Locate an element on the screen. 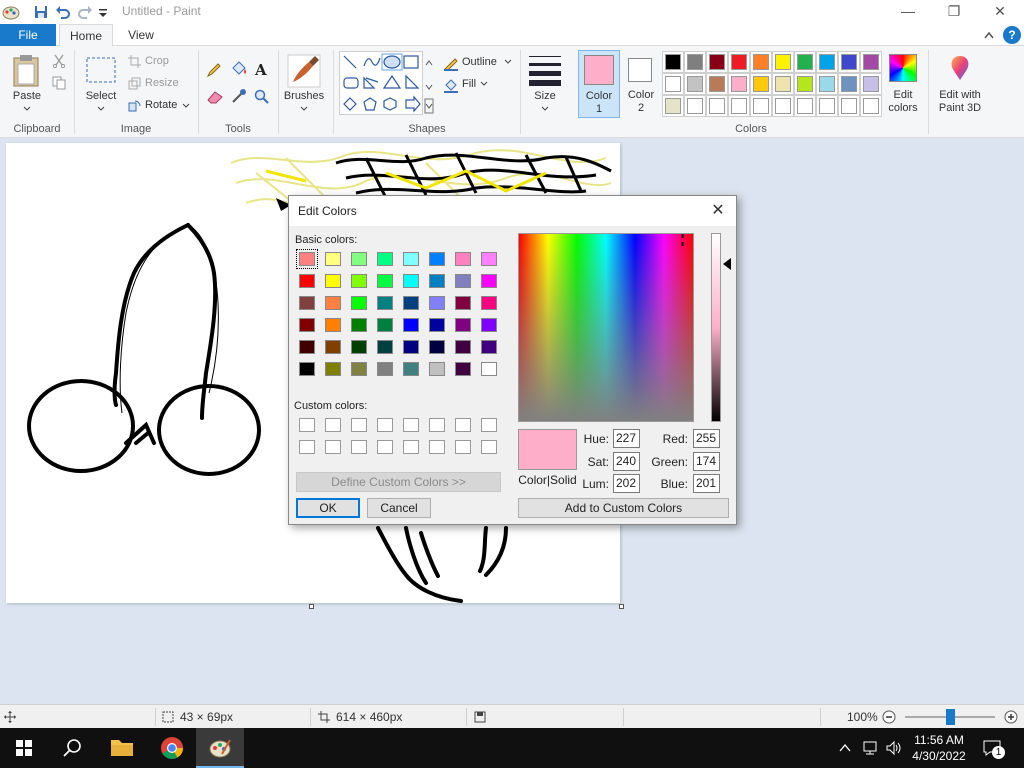 Image resolution: width=1024 pixels, height=768 pixels. define-custom-colors-button: Define Custom Colors >> is located at coordinates (398, 482).